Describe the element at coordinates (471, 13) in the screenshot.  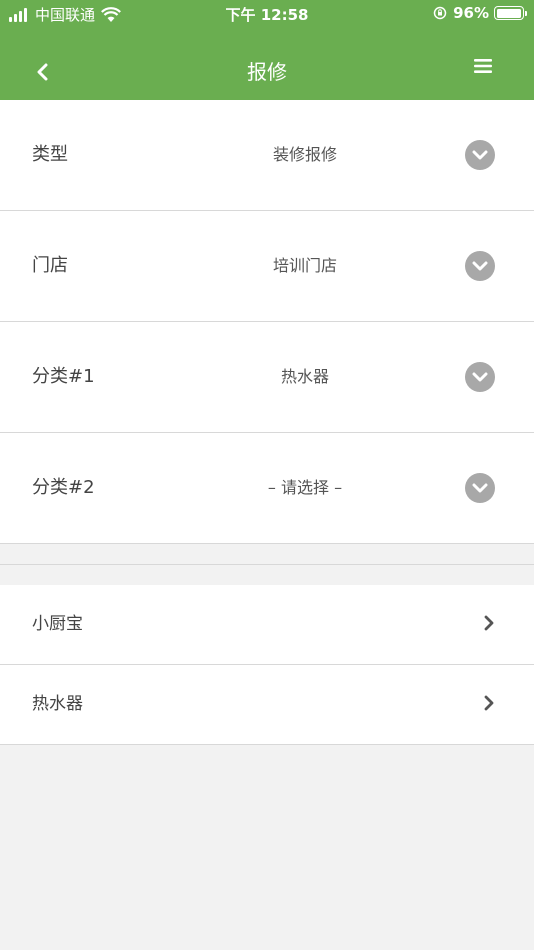
I see `battery-percent: 96%` at that location.